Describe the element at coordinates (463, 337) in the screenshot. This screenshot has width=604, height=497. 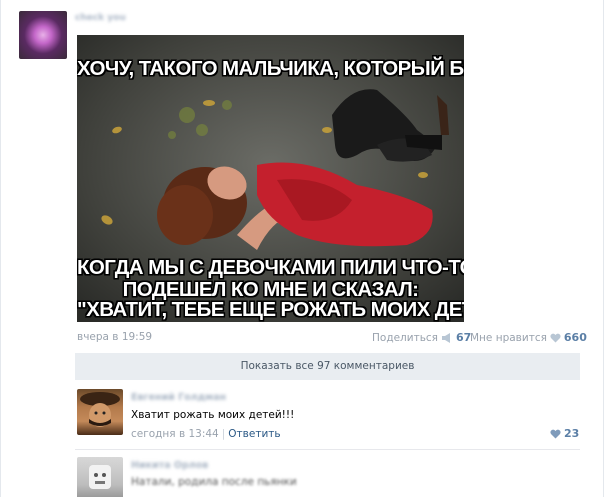
I see `share-count: 67` at that location.